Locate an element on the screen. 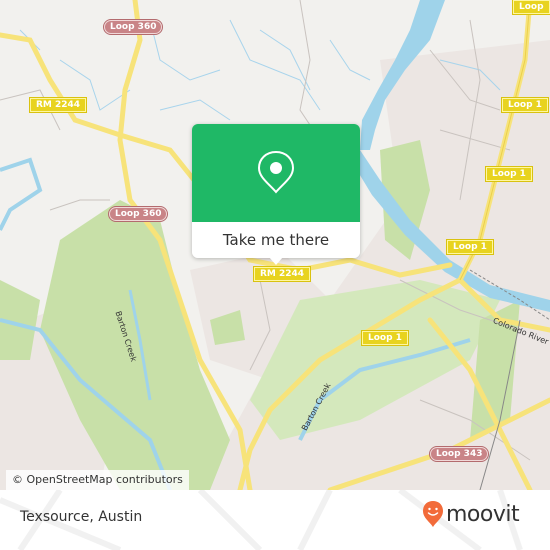 This screenshot has height=550, width=550. footer-bar: Texsource, Austin moovit is located at coordinates (275, 520).